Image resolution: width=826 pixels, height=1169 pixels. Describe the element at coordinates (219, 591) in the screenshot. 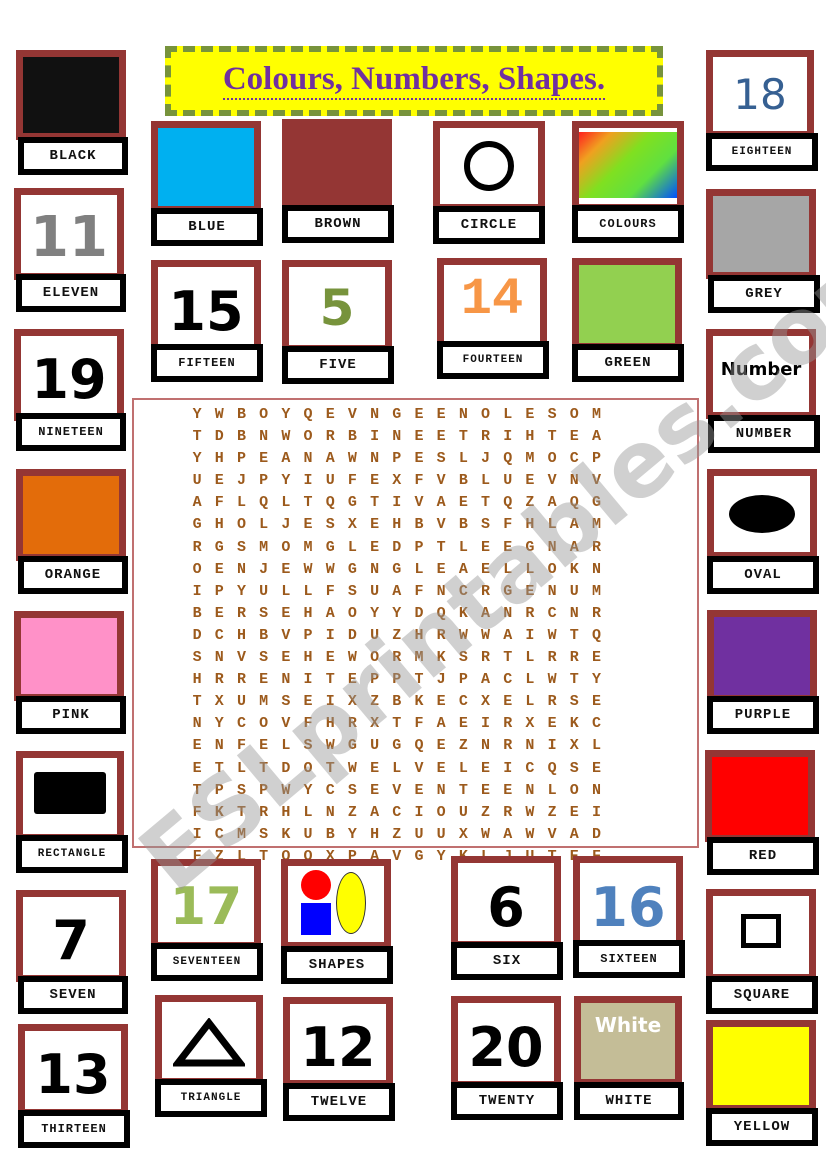

I see `grid-letter: P` at that location.